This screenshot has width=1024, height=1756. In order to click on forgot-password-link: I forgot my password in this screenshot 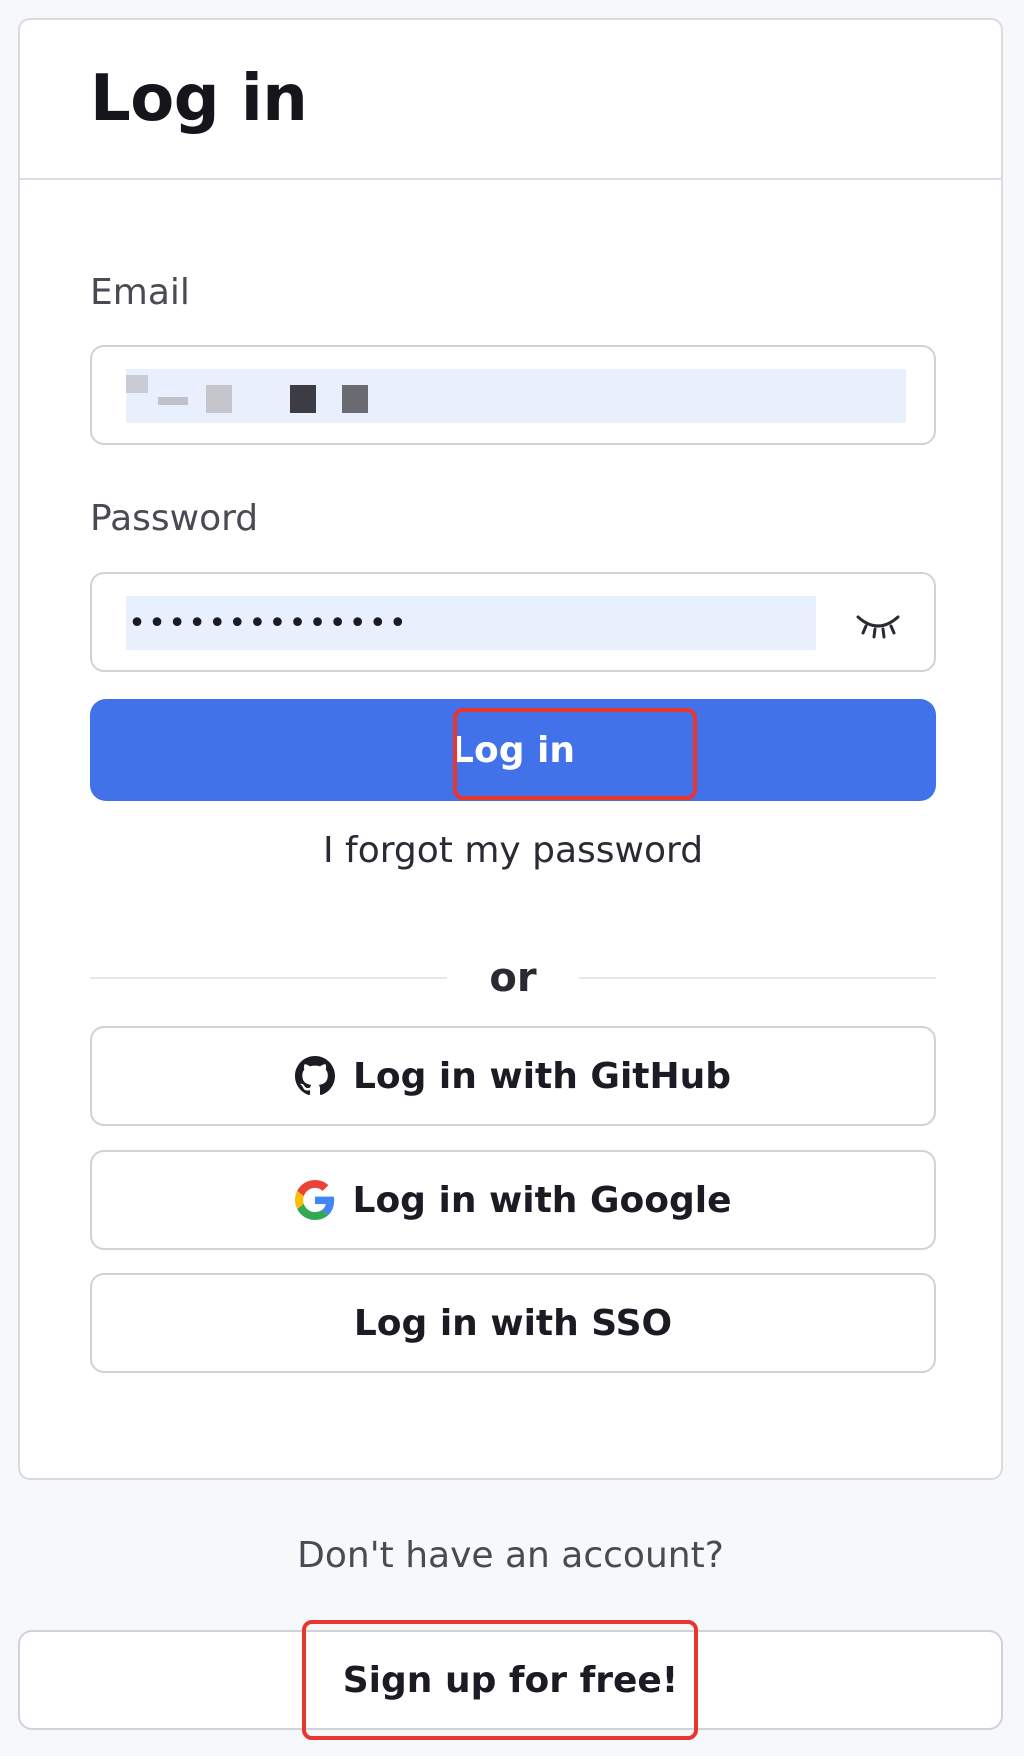, I will do `click(513, 850)`.